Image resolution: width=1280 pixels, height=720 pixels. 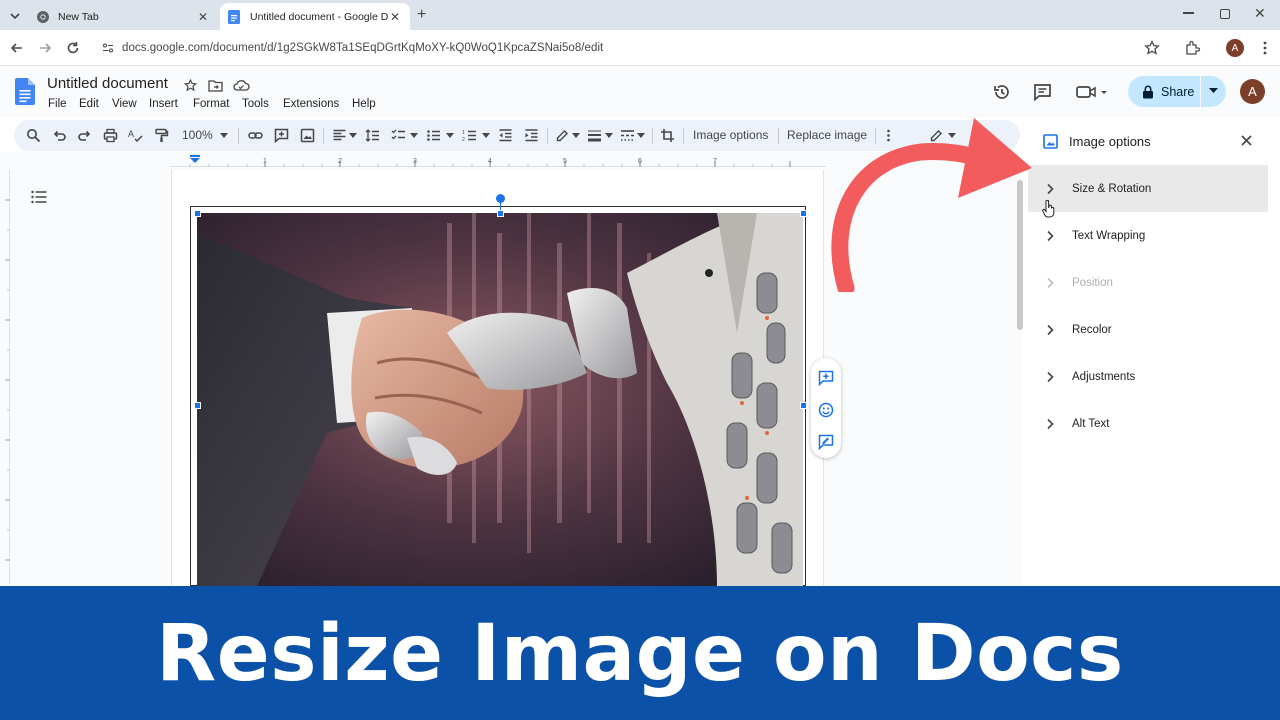 What do you see at coordinates (469, 135) in the screenshot?
I see `numbered-list-icon: 12` at bounding box center [469, 135].